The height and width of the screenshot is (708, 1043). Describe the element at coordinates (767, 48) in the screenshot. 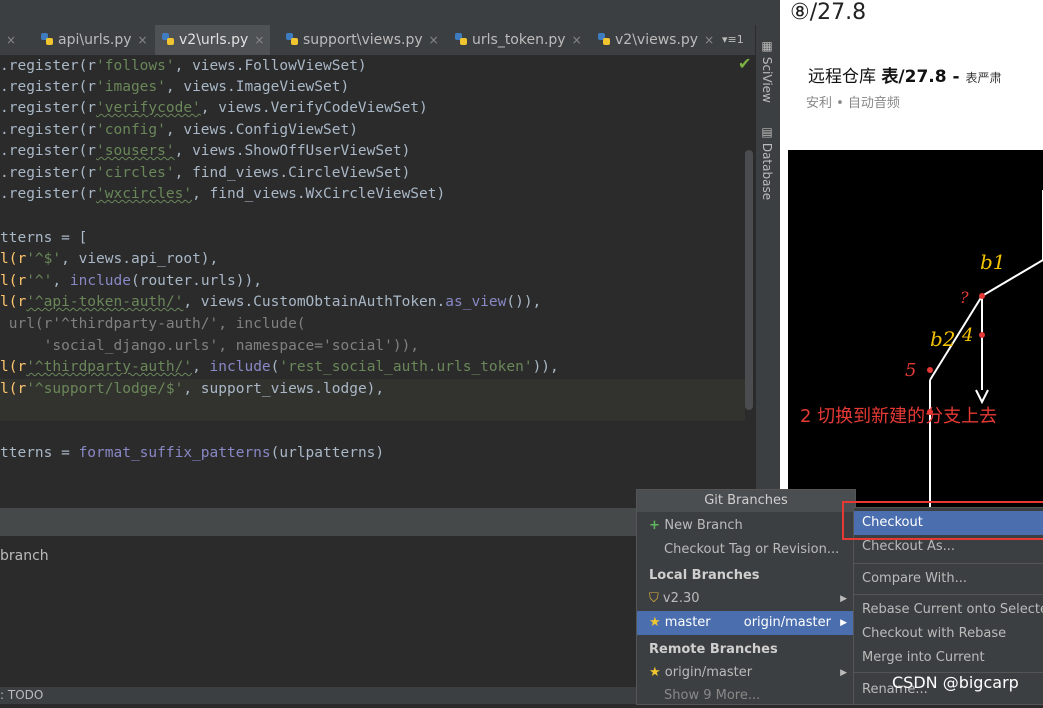

I see `sciview-icon: ▦` at that location.